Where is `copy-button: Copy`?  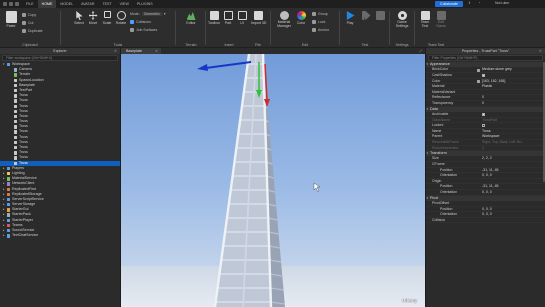
copy-button: Copy is located at coordinates (29, 15).